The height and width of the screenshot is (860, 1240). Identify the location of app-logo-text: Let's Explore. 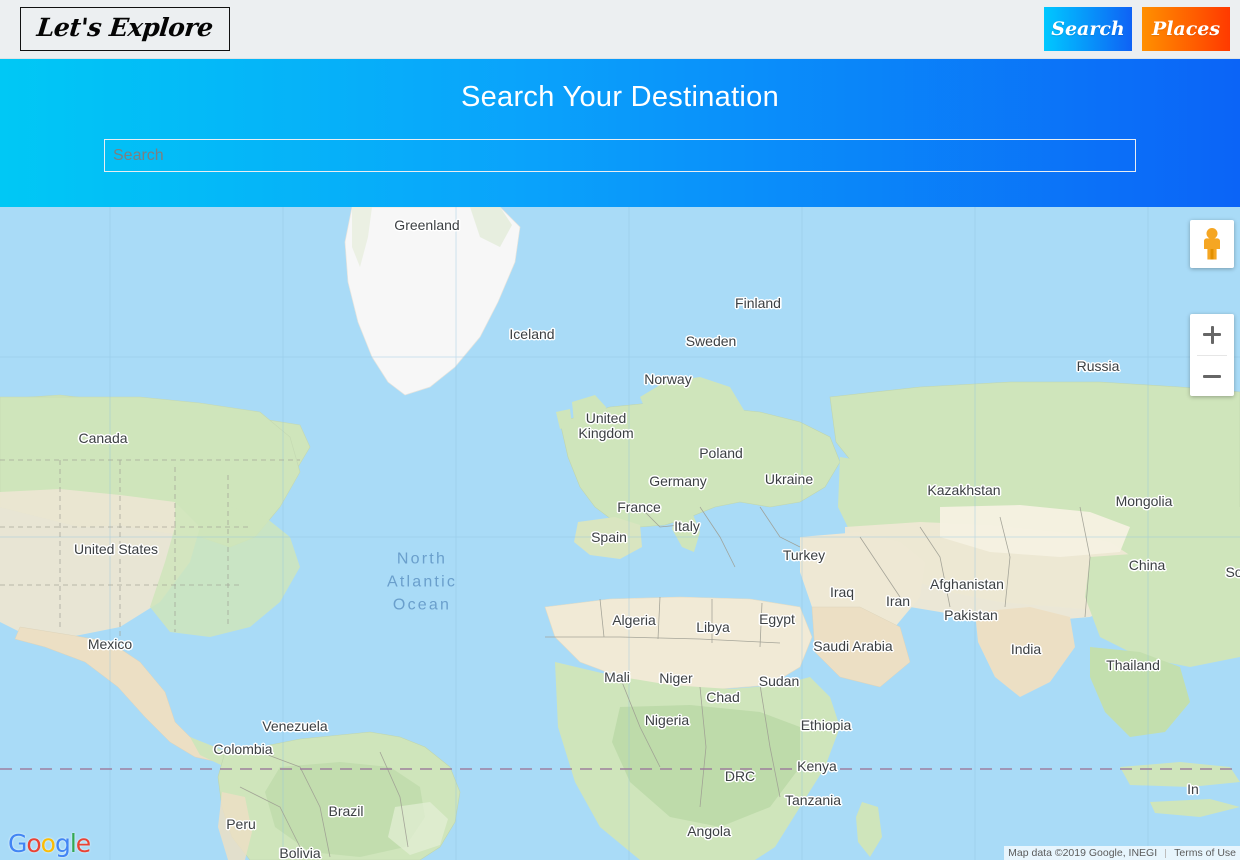
(125, 27).